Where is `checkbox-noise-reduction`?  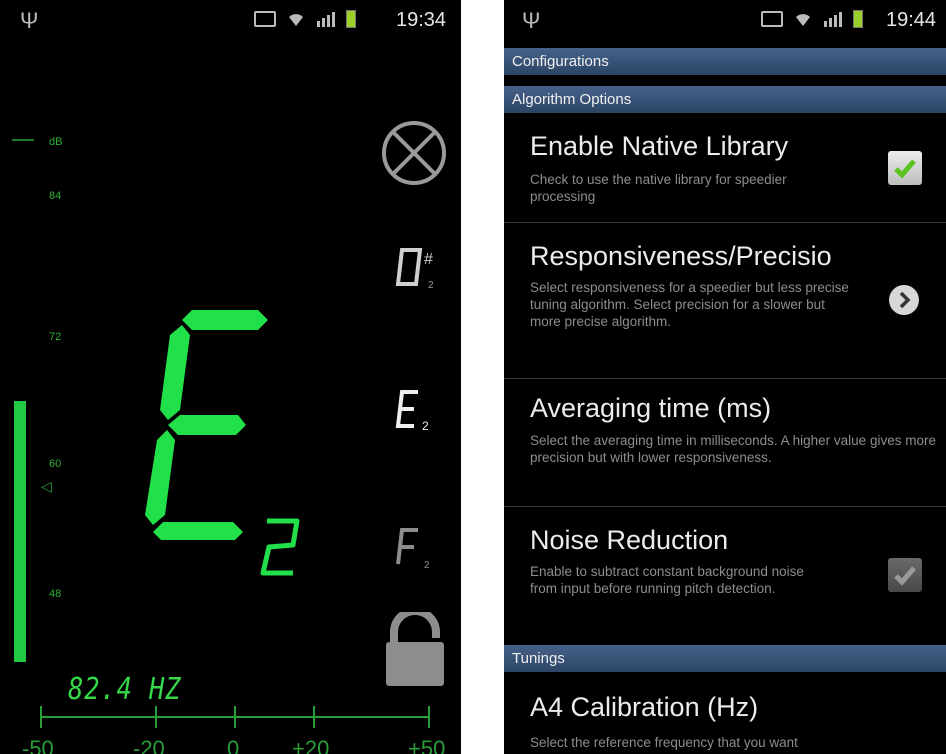 checkbox-noise-reduction is located at coordinates (905, 575).